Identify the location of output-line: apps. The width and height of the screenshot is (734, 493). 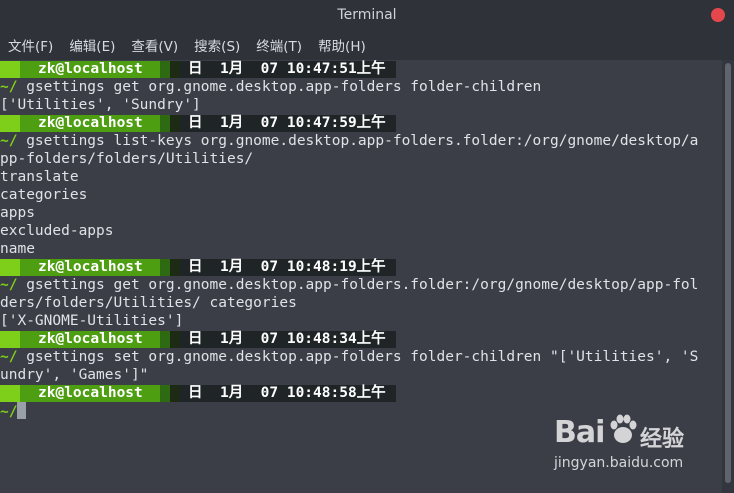
(17, 213).